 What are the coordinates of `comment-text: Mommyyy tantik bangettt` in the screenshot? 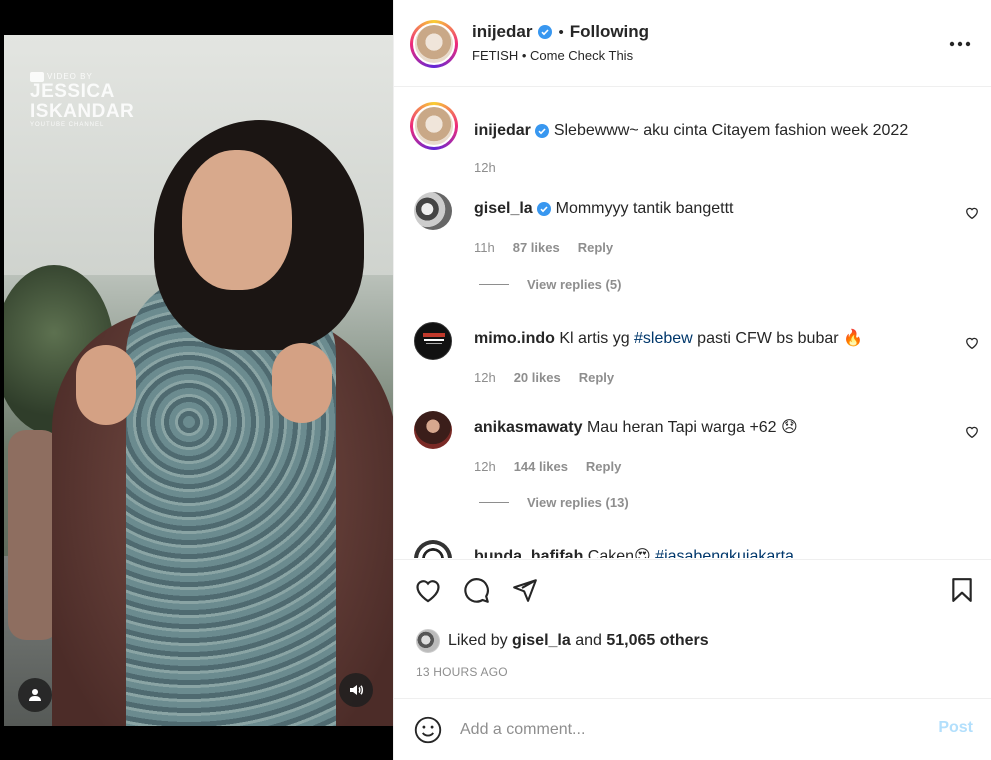 It's located at (644, 208).